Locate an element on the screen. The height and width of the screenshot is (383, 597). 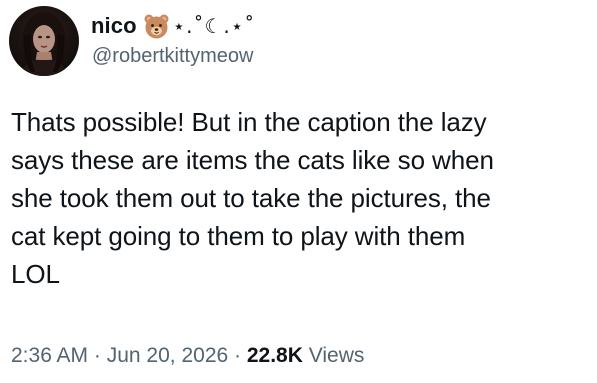
author-handle: @robertkittymeow is located at coordinates (172, 56).